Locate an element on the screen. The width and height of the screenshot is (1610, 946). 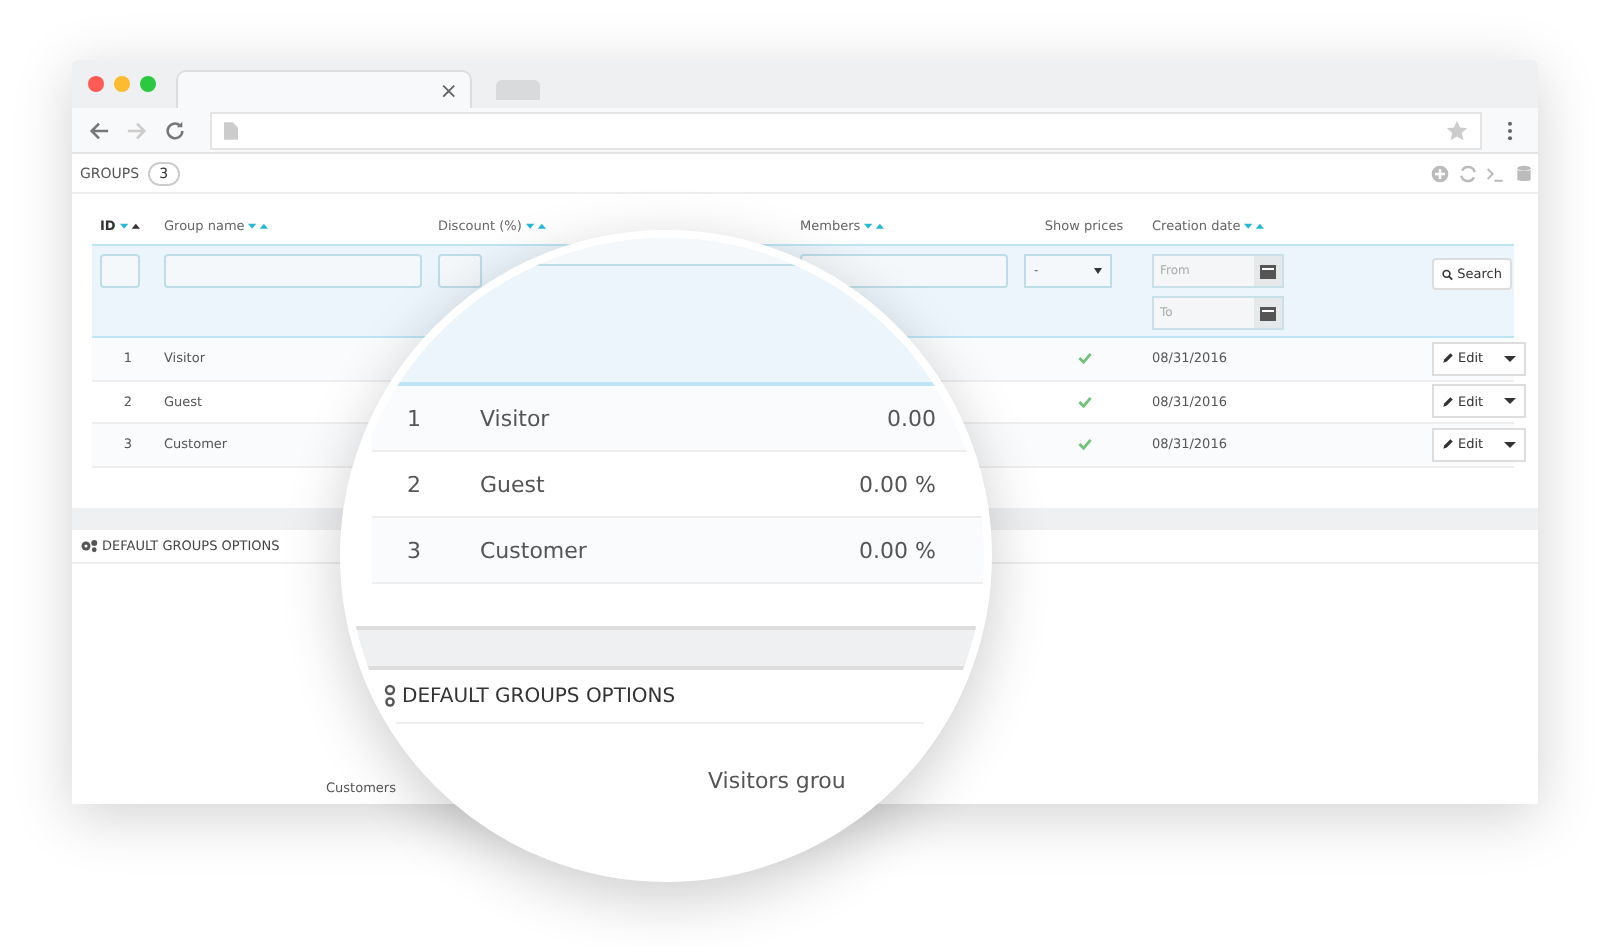
minimize-window-icon is located at coordinates (122, 84).